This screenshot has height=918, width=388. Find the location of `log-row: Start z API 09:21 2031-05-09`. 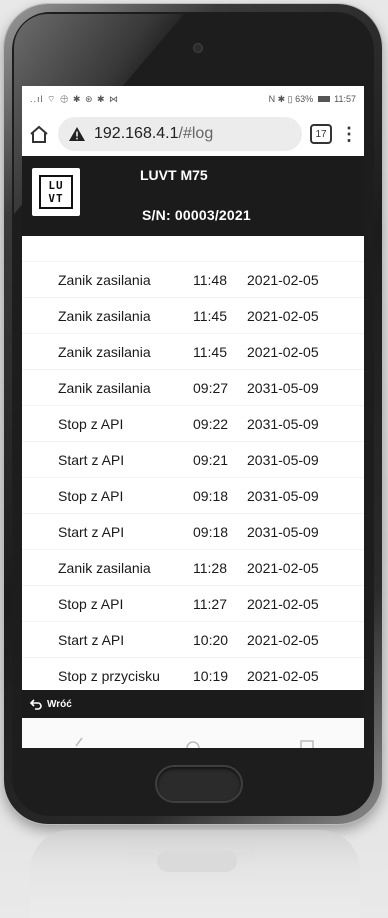

log-row: Start z API 09:21 2031-05-09 is located at coordinates (193, 460).